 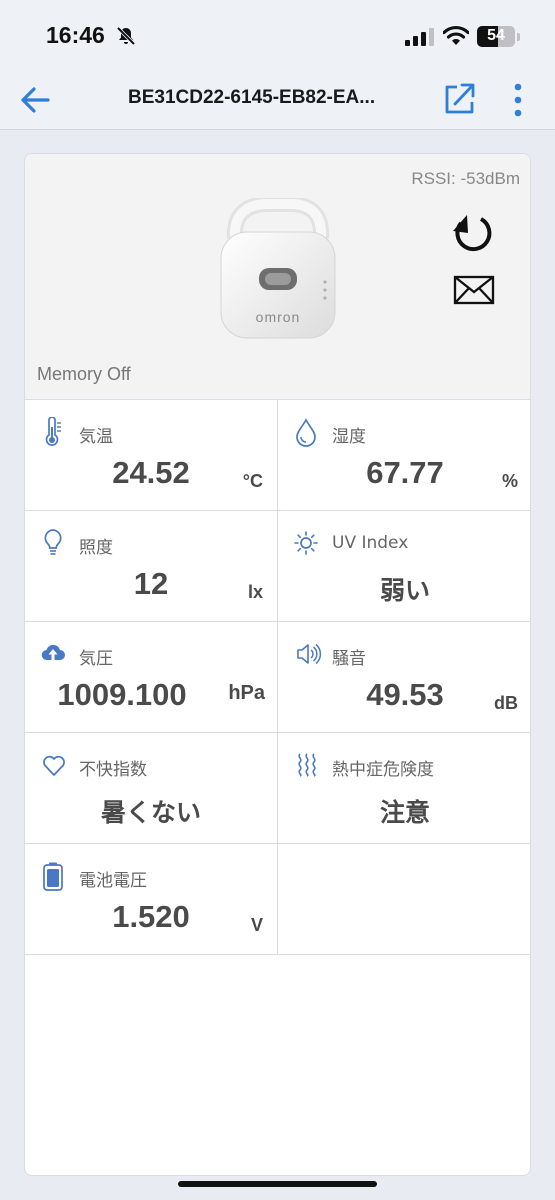 I want to click on sensor-label: 照度, so click(x=96, y=548).